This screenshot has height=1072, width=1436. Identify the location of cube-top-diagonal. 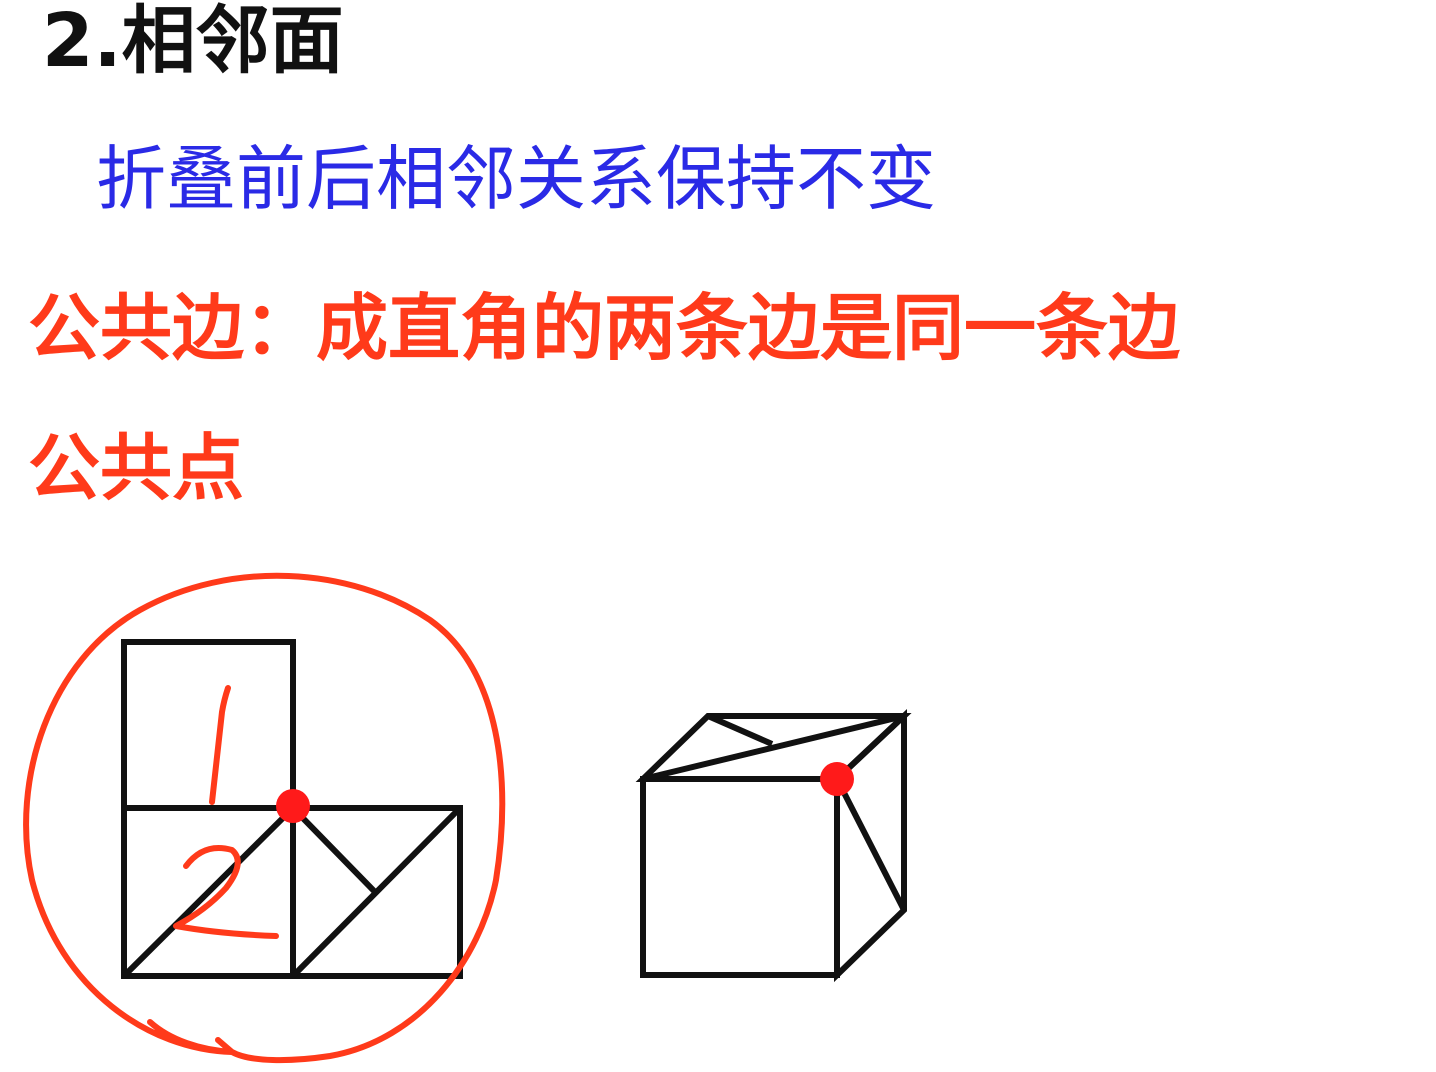
(773, 747).